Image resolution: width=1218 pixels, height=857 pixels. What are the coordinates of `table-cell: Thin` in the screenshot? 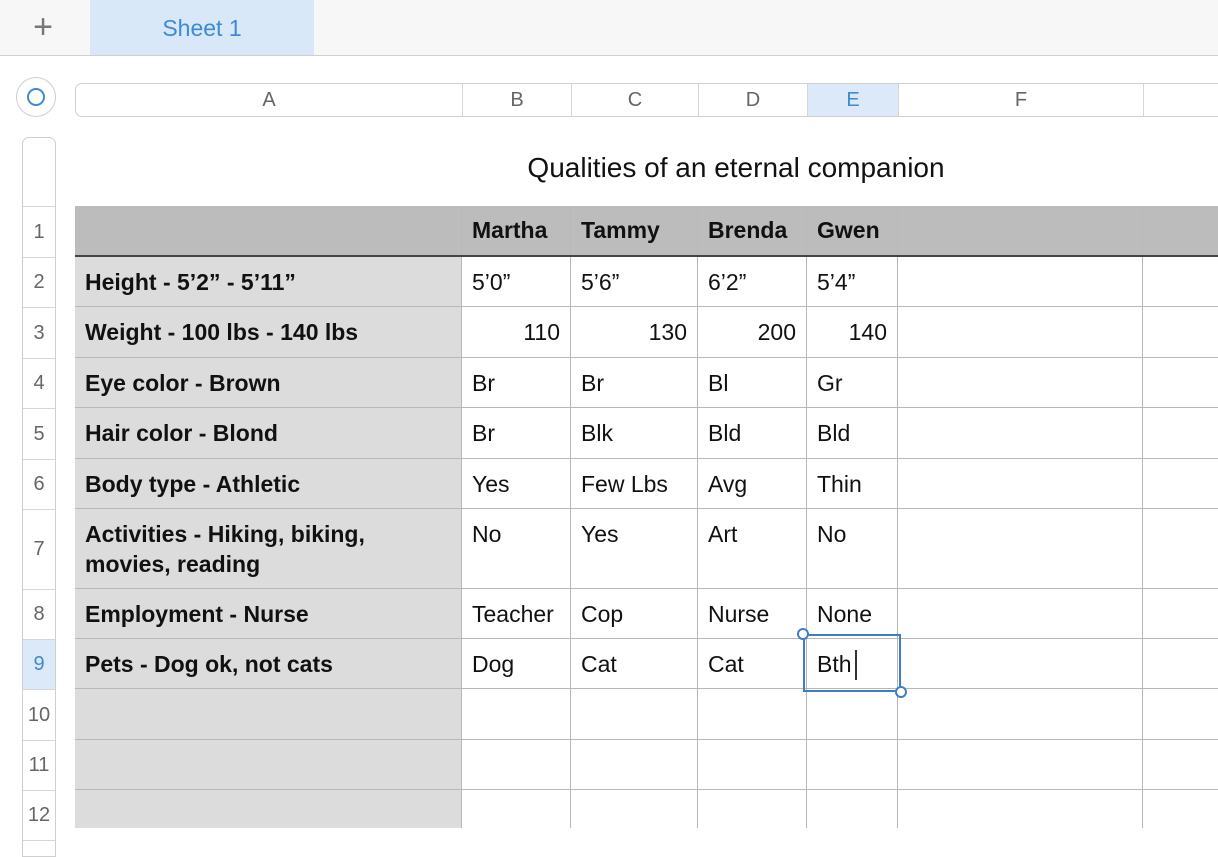 It's located at (852, 484).